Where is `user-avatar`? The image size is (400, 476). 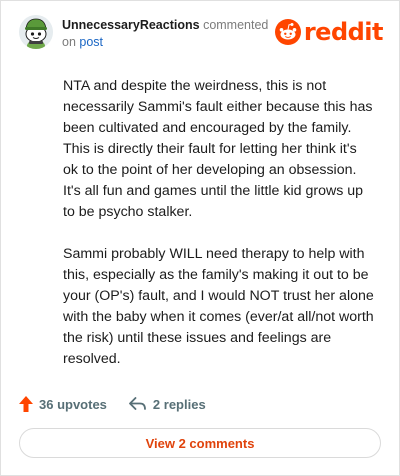
user-avatar is located at coordinates (36, 32).